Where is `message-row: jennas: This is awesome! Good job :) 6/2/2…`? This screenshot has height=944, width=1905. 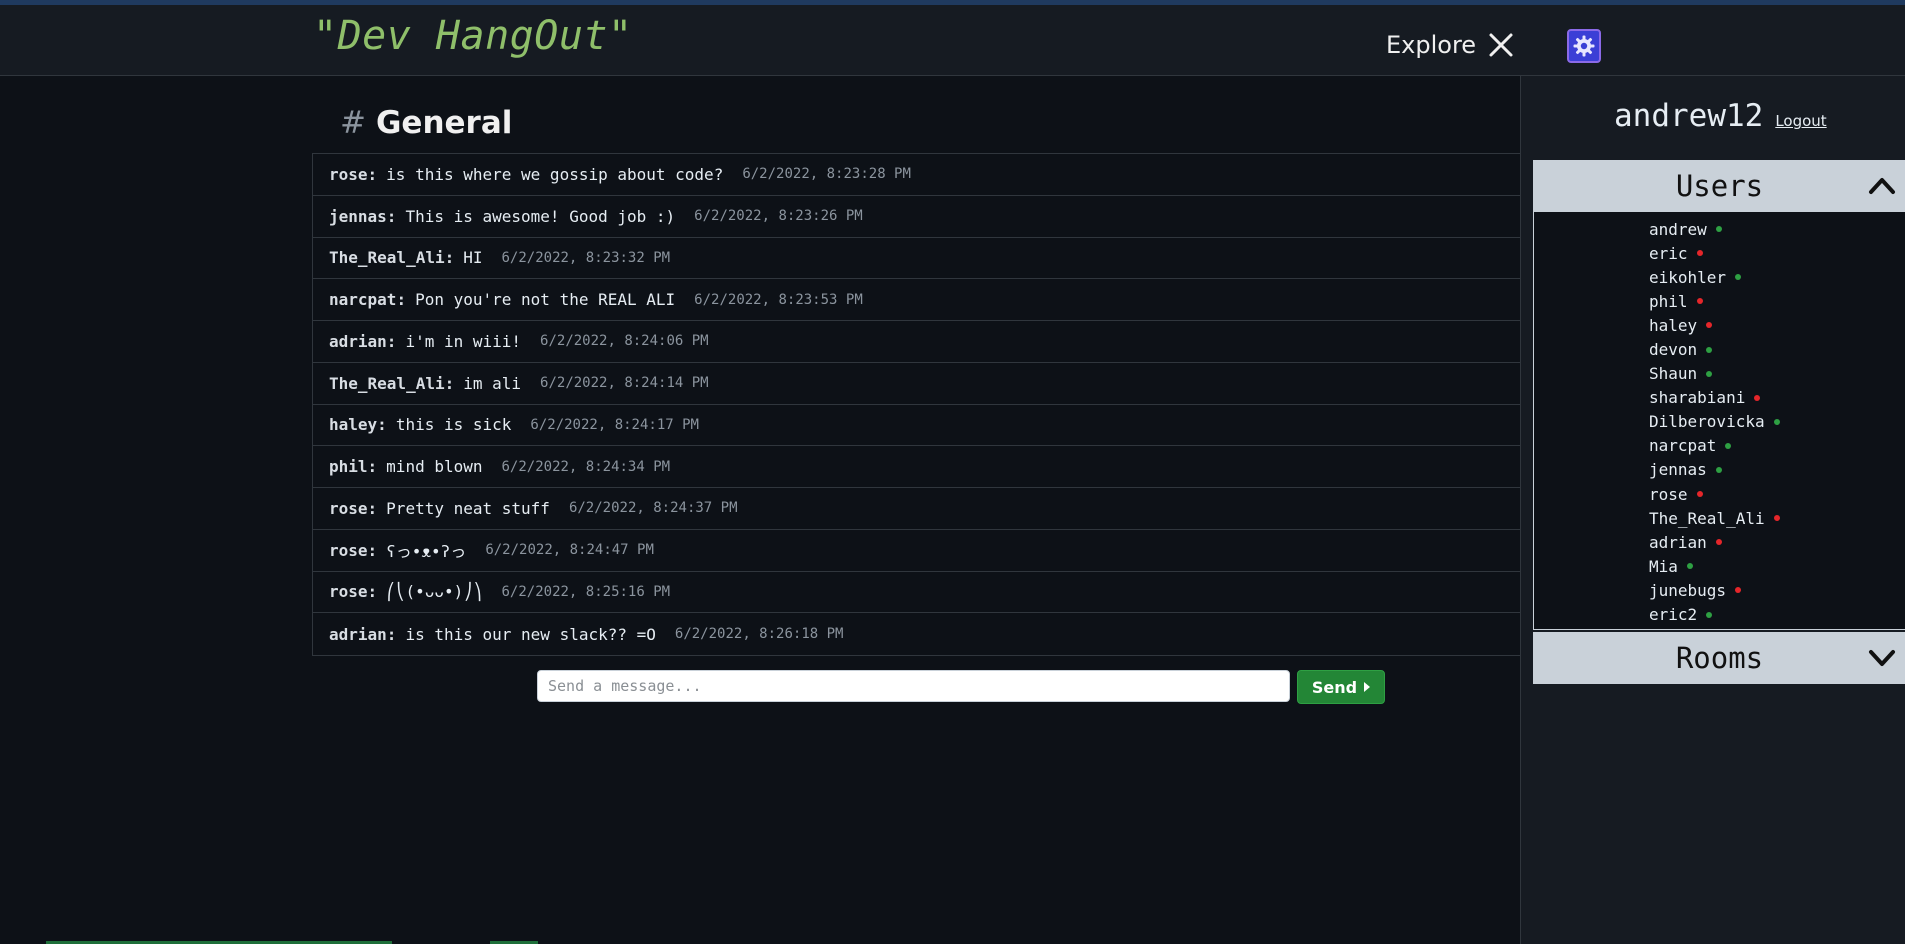
message-row: jennas: This is awesome! Good job :) 6/2/2… is located at coordinates (916, 217).